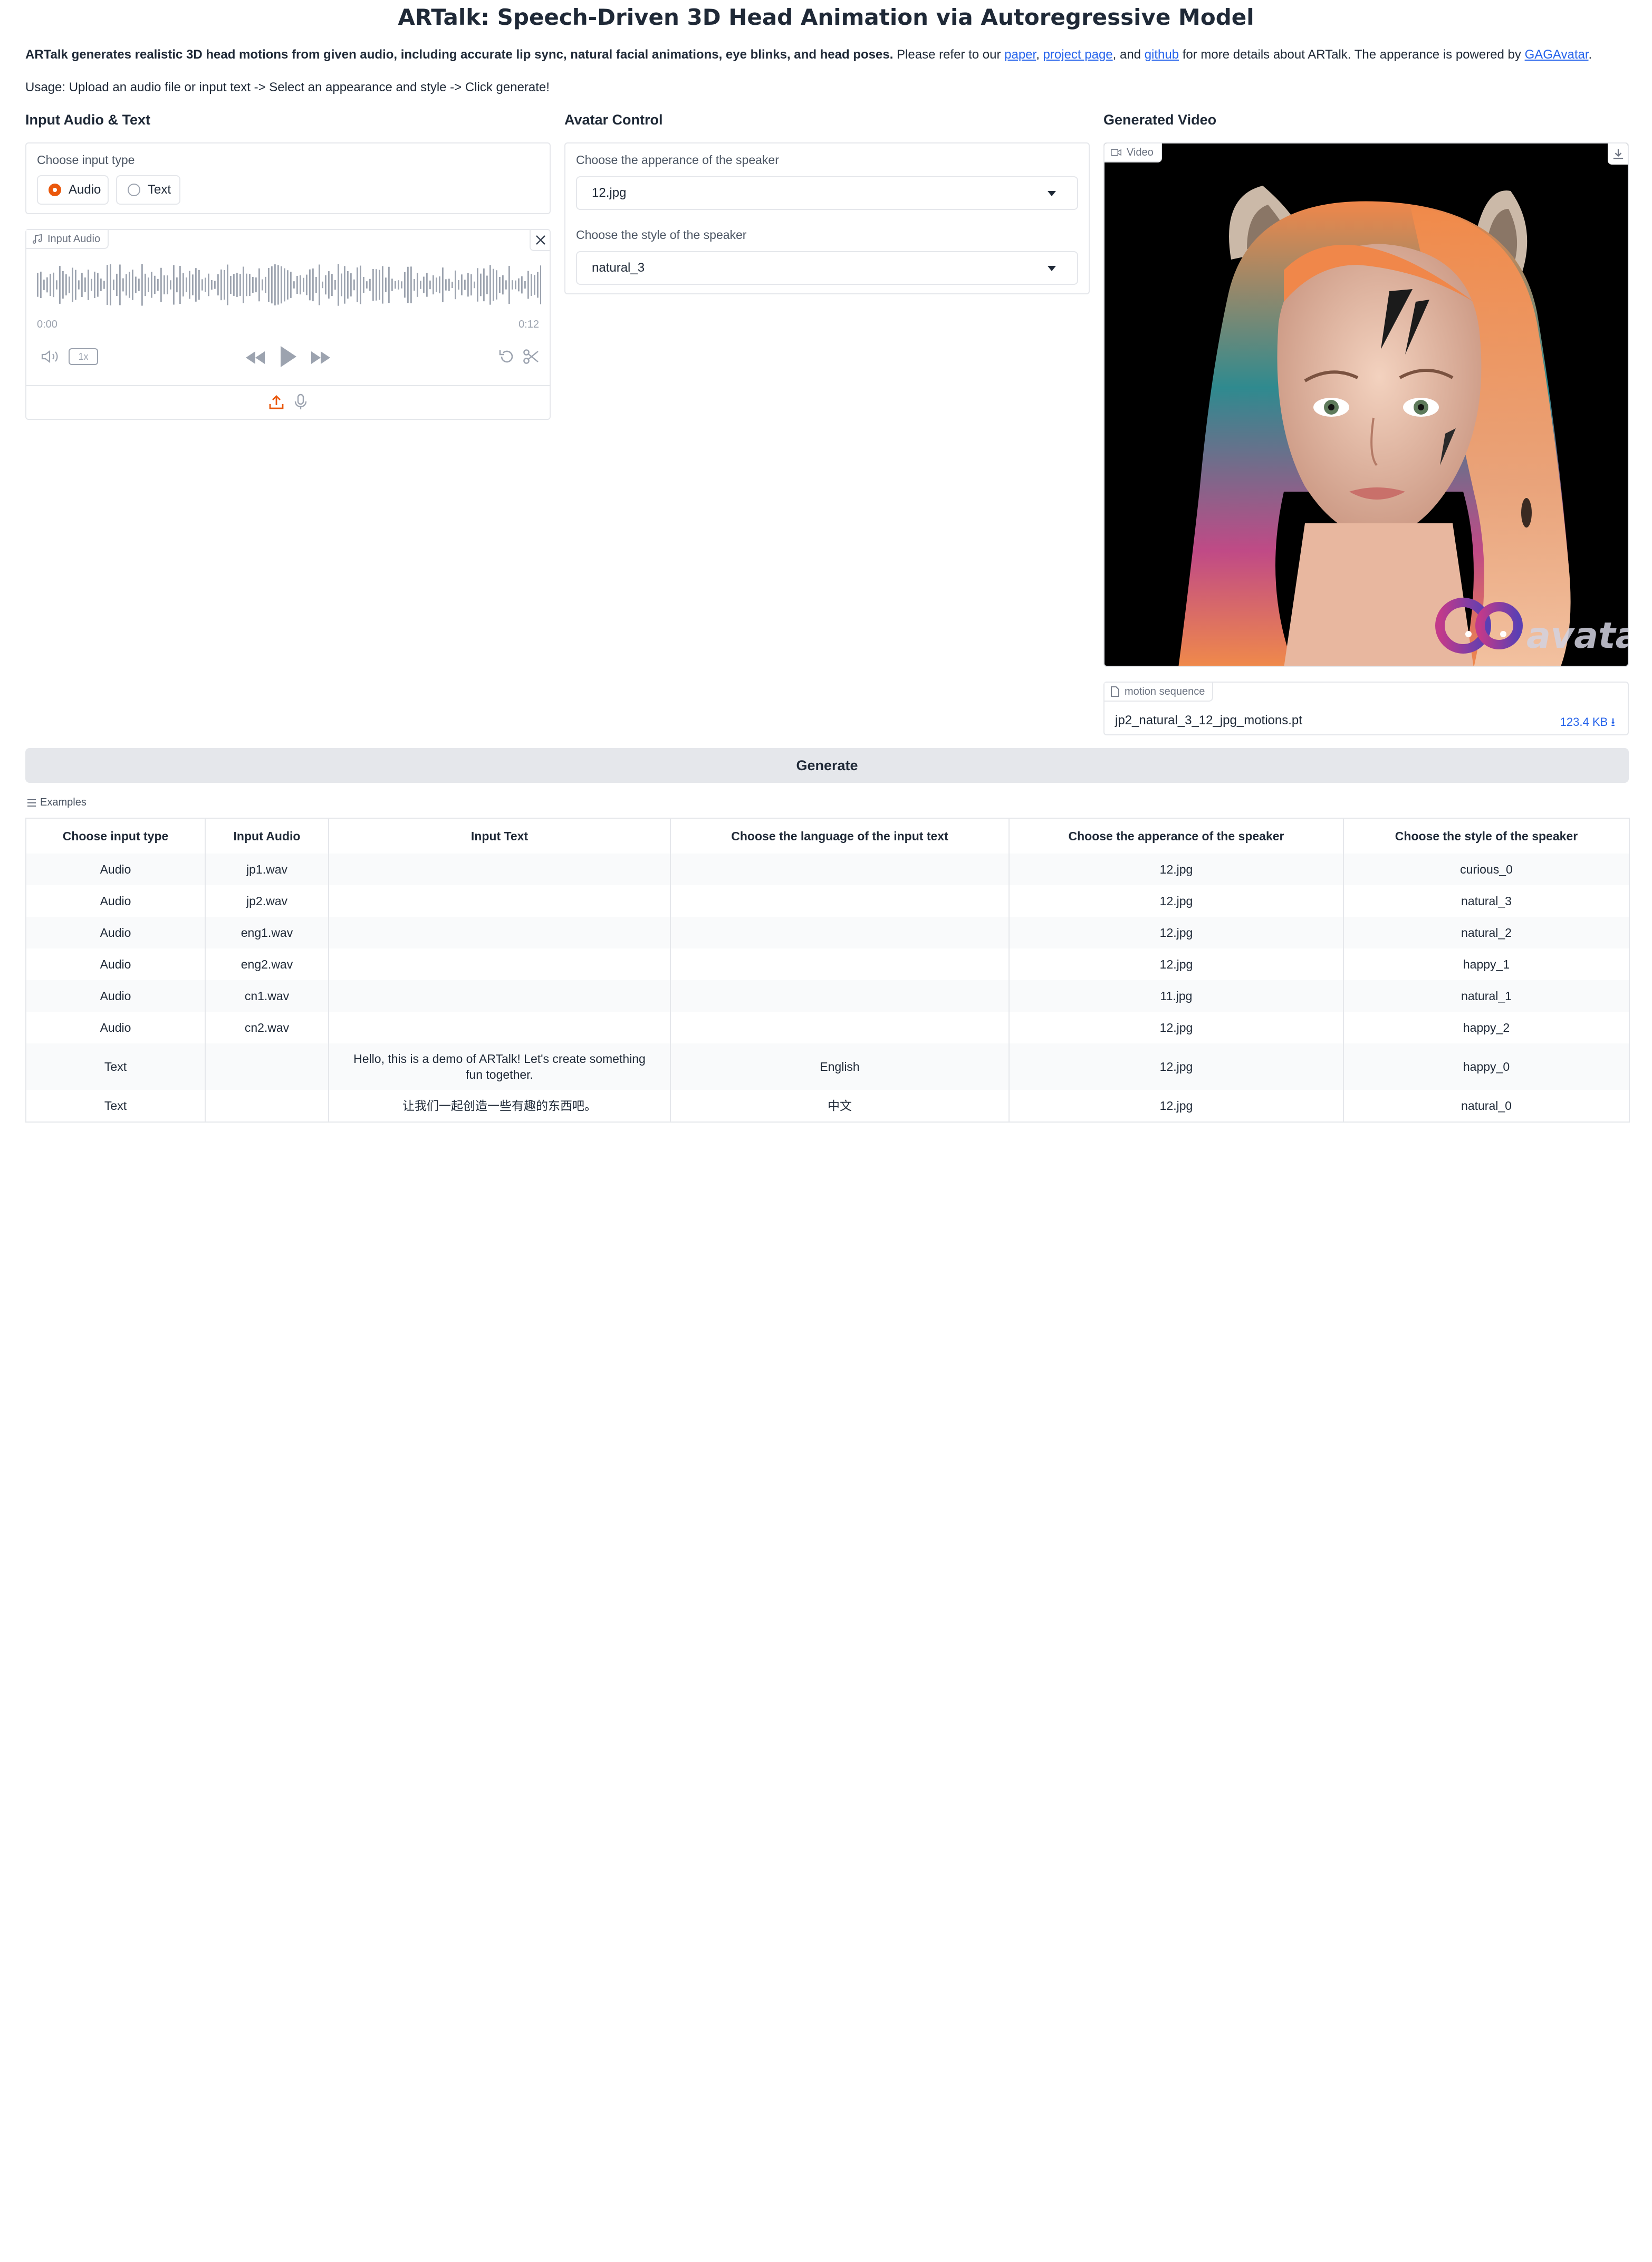 This screenshot has width=1652, height=2262. I want to click on trim-button, so click(530, 357).